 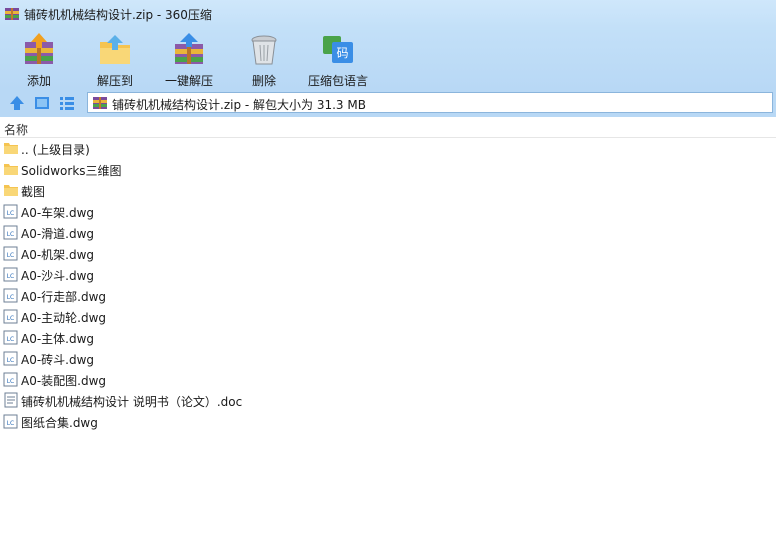 I want to click on title-bar: 铺砖机机械结构设计.zip - 360压缩, so click(x=388, y=14).